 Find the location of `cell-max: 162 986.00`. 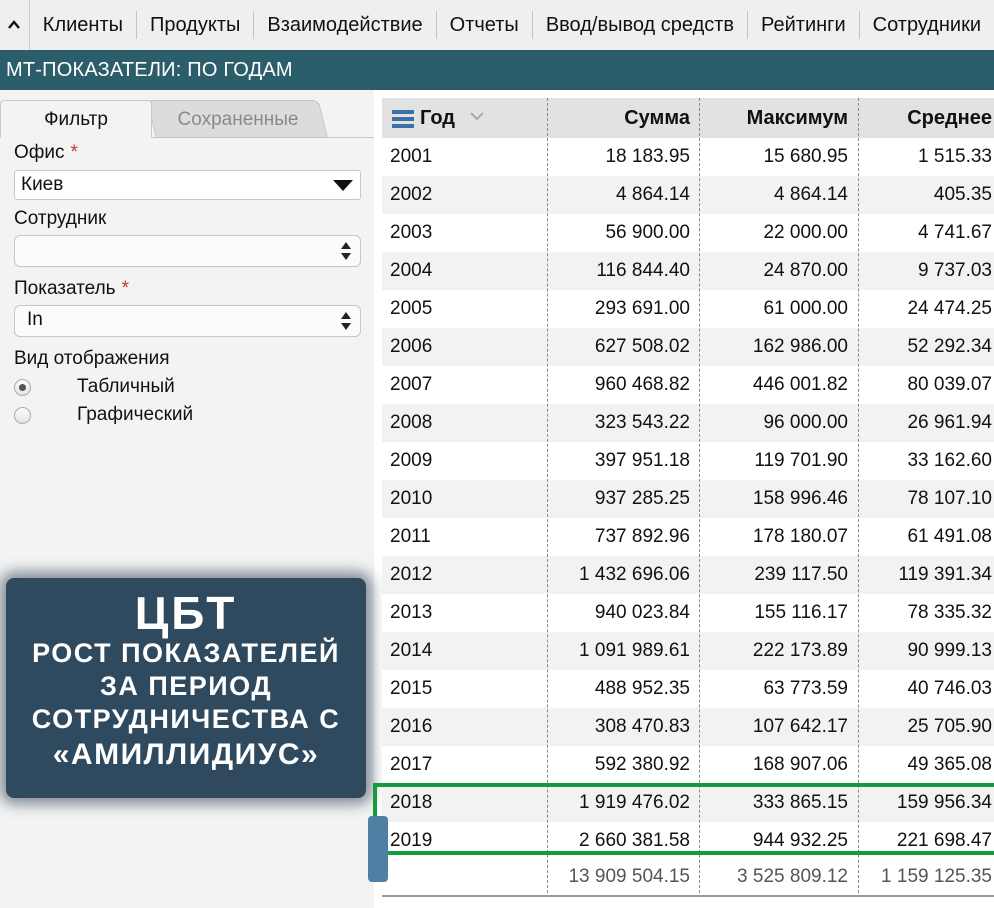

cell-max: 162 986.00 is located at coordinates (800, 346).